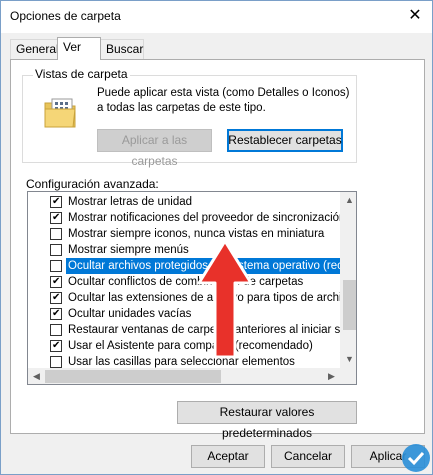 The image size is (433, 475). I want to click on restore-defaults-button: Restaurar valores predeterminados, so click(267, 420).